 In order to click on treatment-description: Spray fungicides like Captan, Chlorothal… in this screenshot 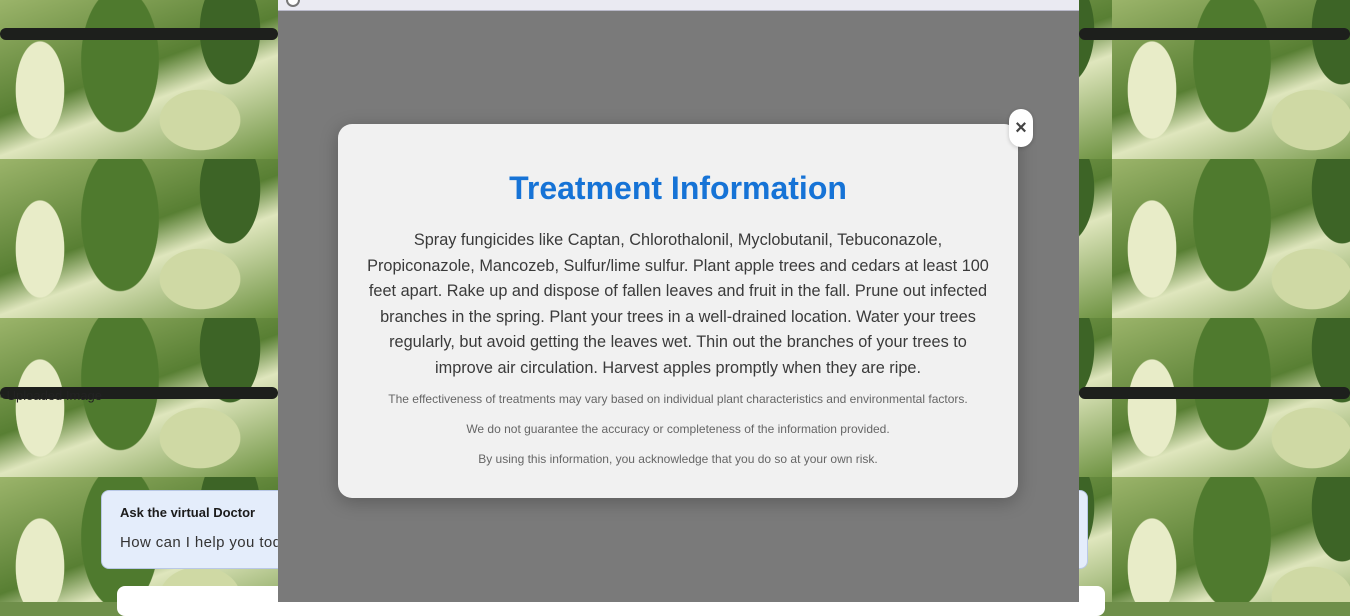, I will do `click(678, 304)`.